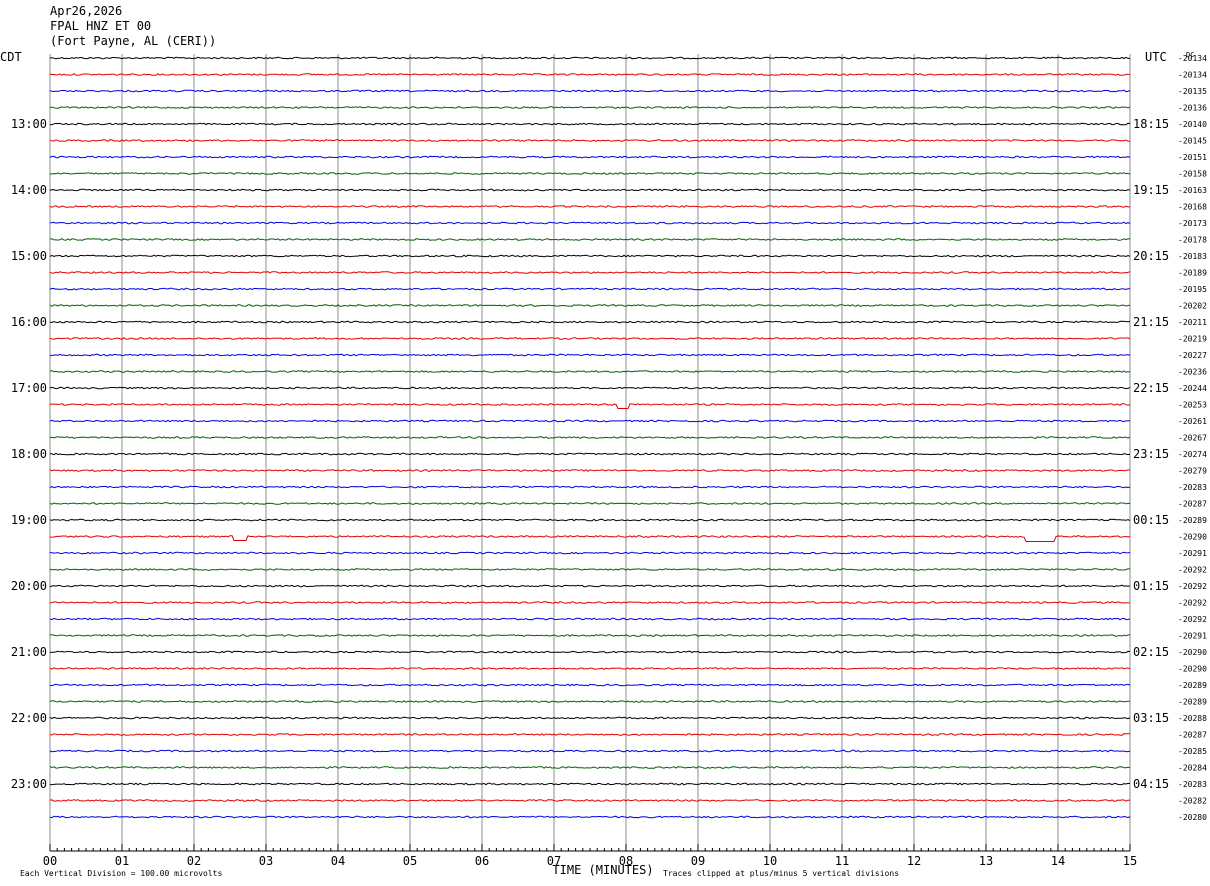  I want to click on left-hour-label: 15:00, so click(29, 256).